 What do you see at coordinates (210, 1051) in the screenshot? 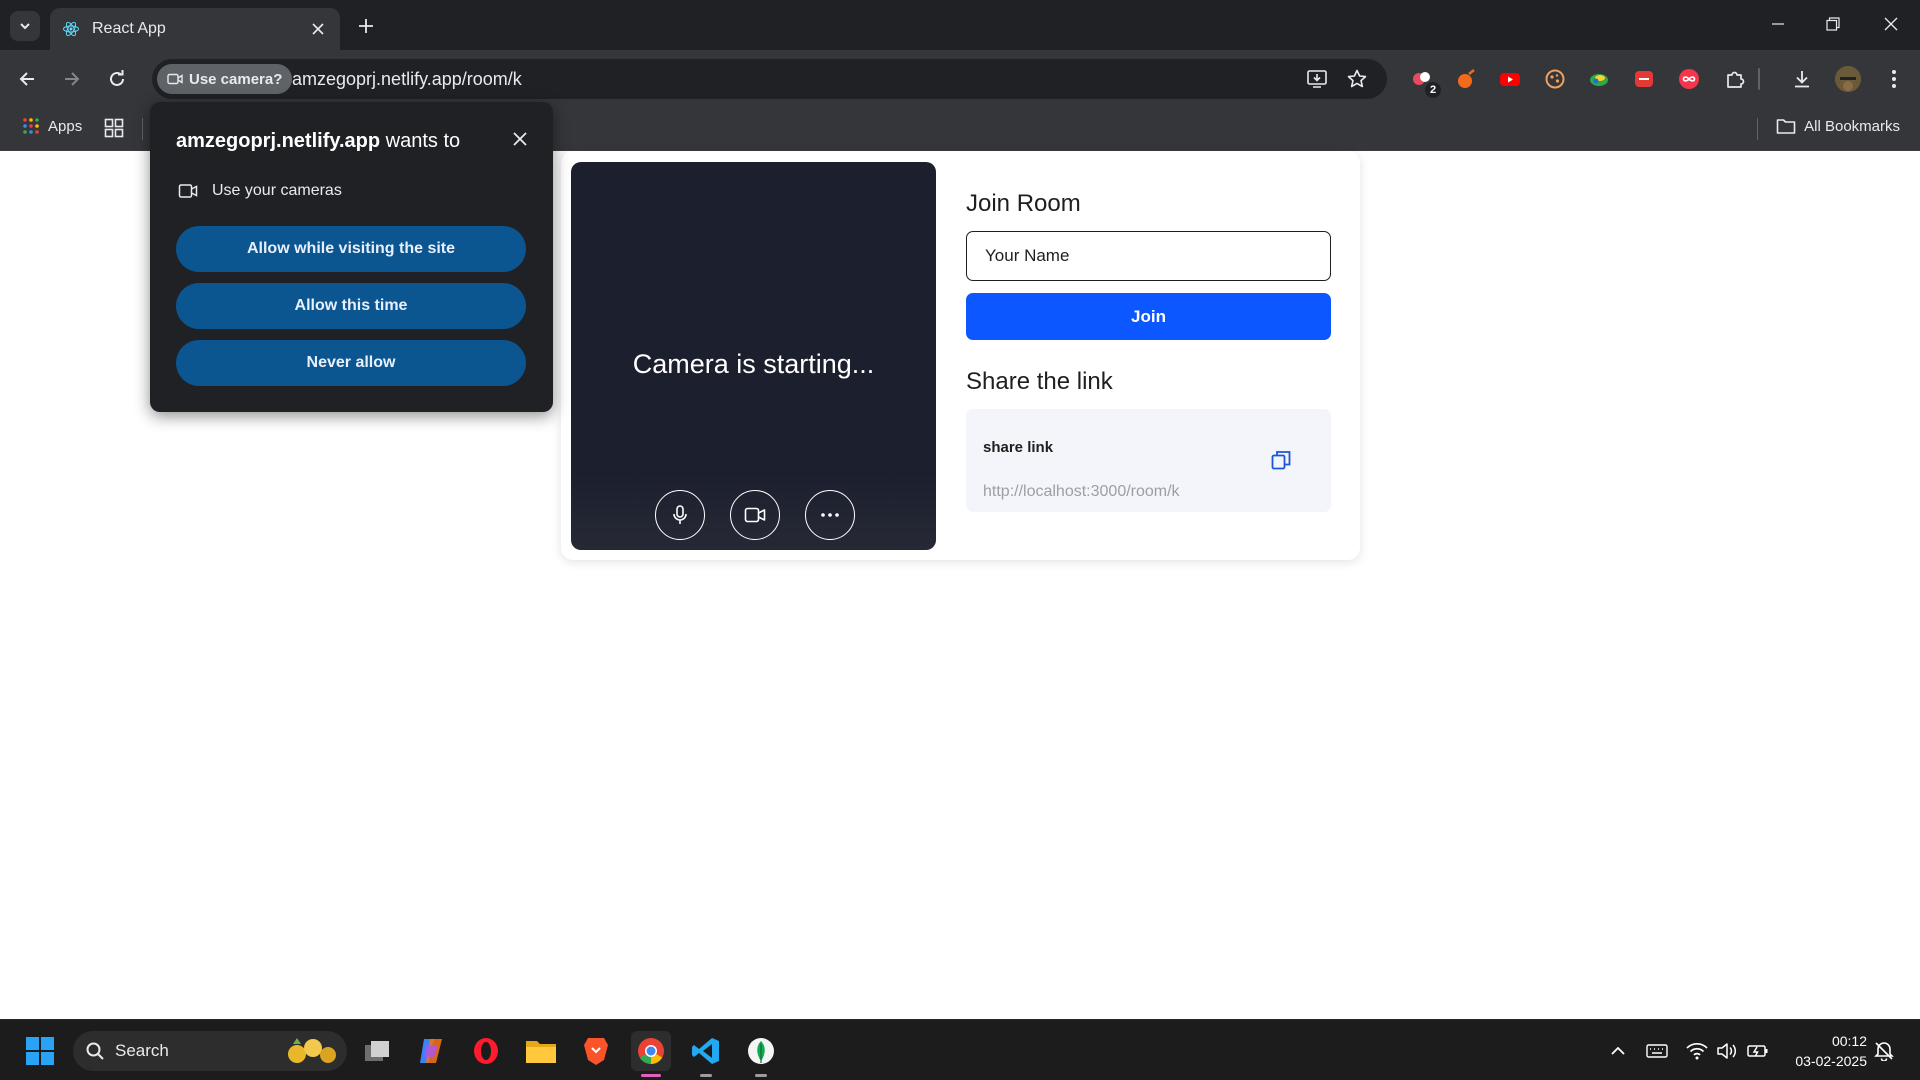
I see `taskbar-search: Search` at bounding box center [210, 1051].